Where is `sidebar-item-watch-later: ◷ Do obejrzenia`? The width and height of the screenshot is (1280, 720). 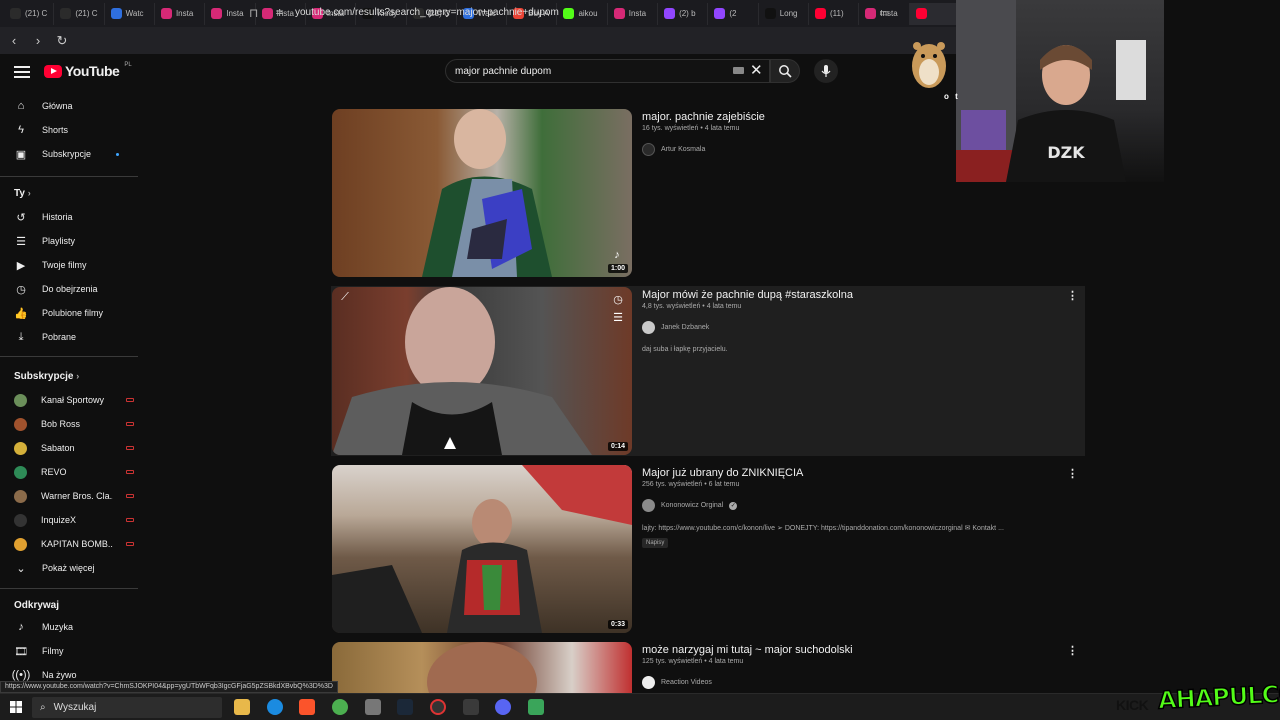
sidebar-item-watch-later: ◷ Do obejrzenia is located at coordinates (74, 289).